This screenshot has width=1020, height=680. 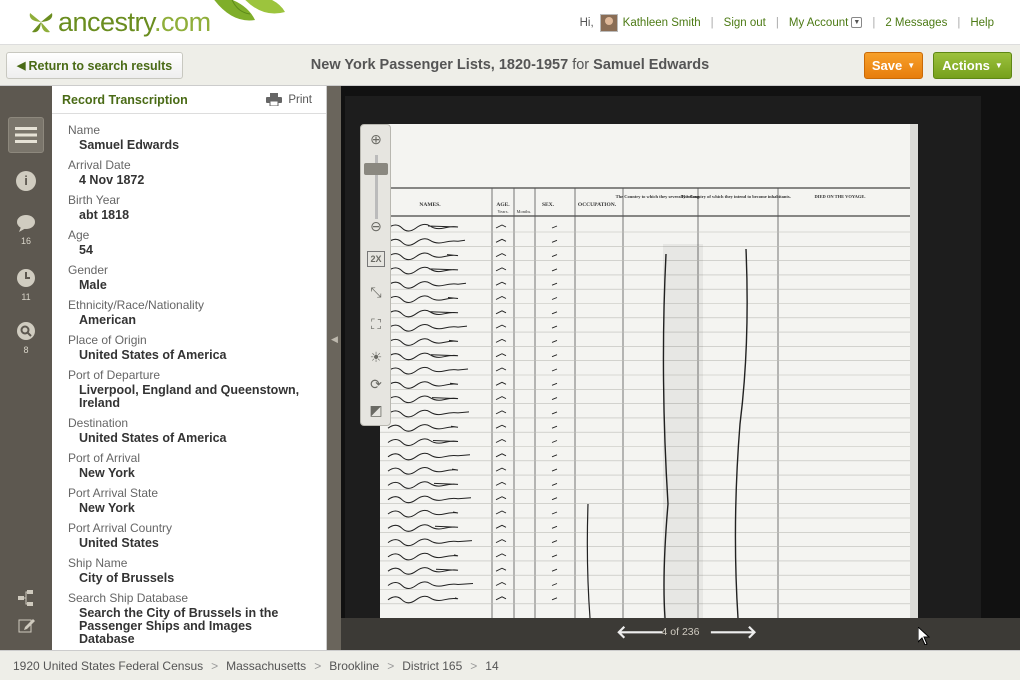 What do you see at coordinates (197, 430) in the screenshot?
I see `transcription-field: Destination United States of America` at bounding box center [197, 430].